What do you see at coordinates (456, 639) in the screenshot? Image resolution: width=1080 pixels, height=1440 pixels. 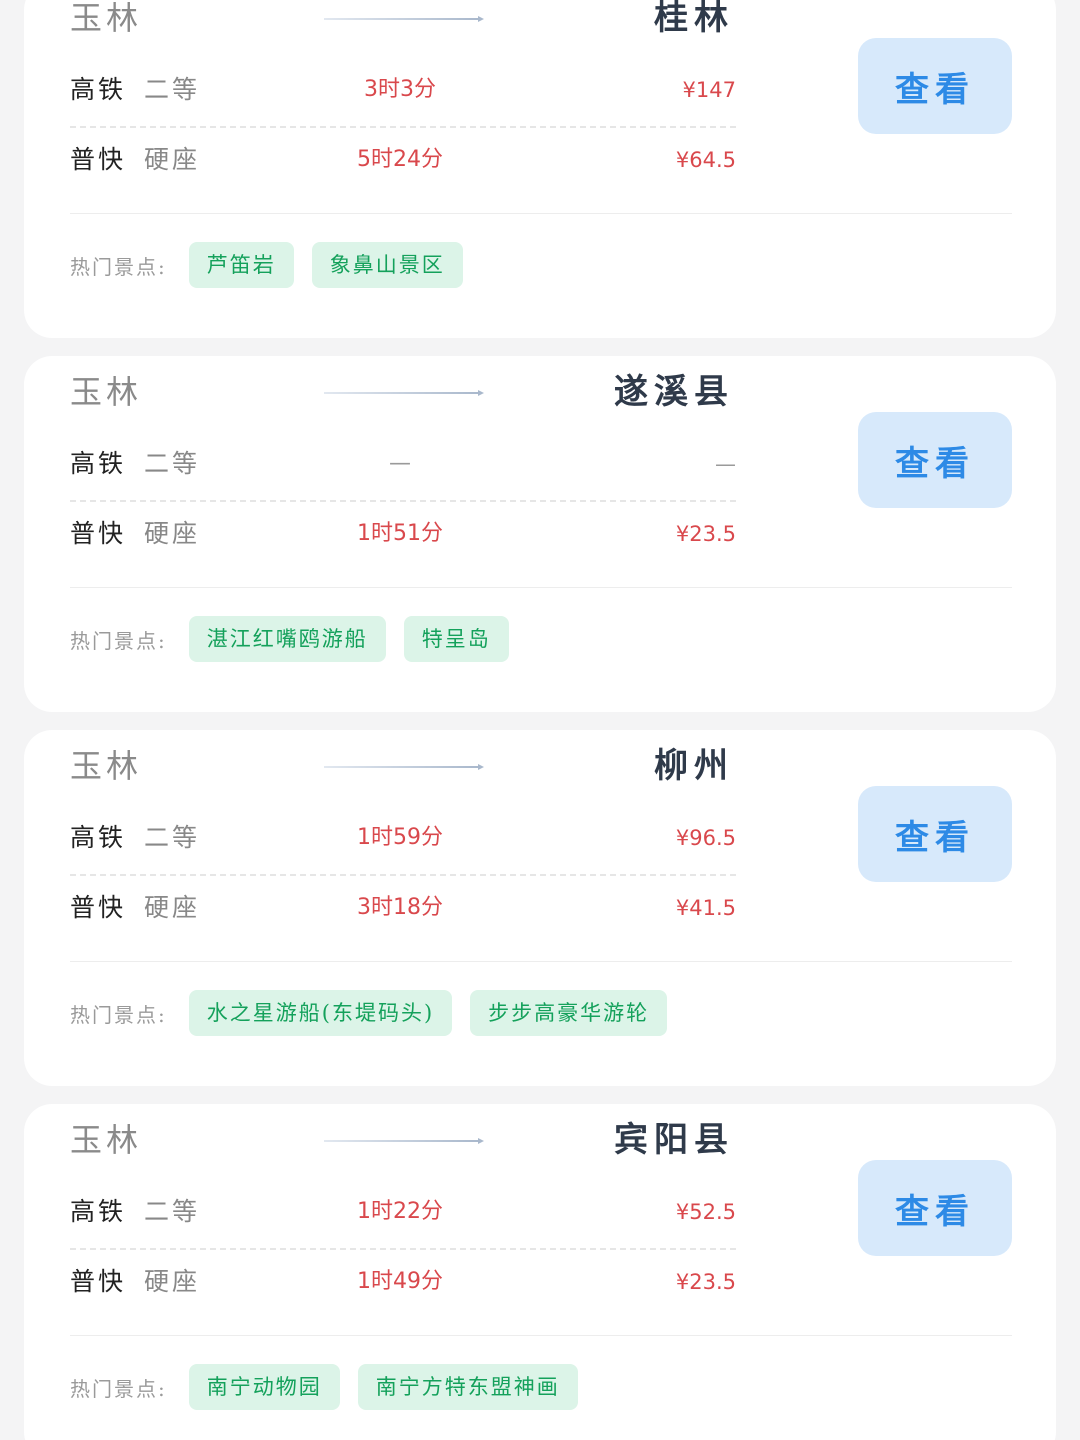 I see `spot-tag: 特呈岛` at bounding box center [456, 639].